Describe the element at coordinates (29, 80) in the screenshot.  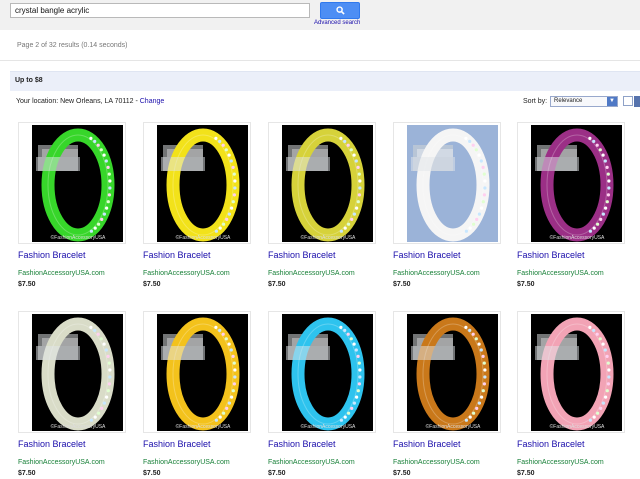
I see `price-filter-label: Up to $8` at that location.